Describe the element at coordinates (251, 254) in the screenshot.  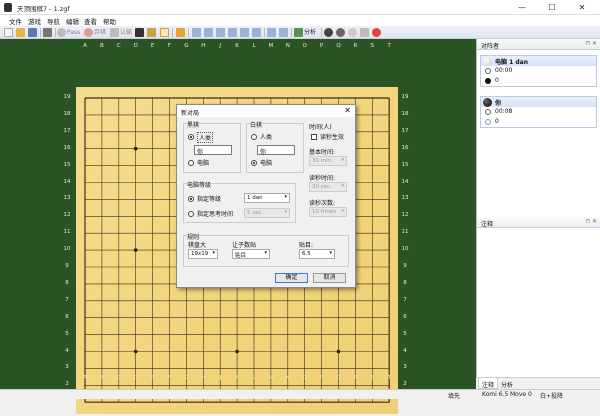
I see `handicap-select: 贴目 ▾` at that location.